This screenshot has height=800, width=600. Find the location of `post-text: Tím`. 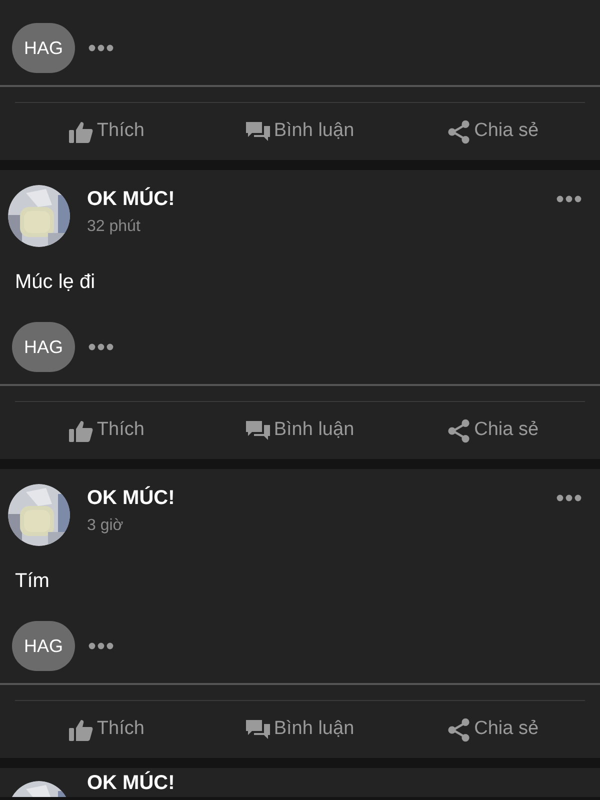

post-text: Tím is located at coordinates (32, 581).